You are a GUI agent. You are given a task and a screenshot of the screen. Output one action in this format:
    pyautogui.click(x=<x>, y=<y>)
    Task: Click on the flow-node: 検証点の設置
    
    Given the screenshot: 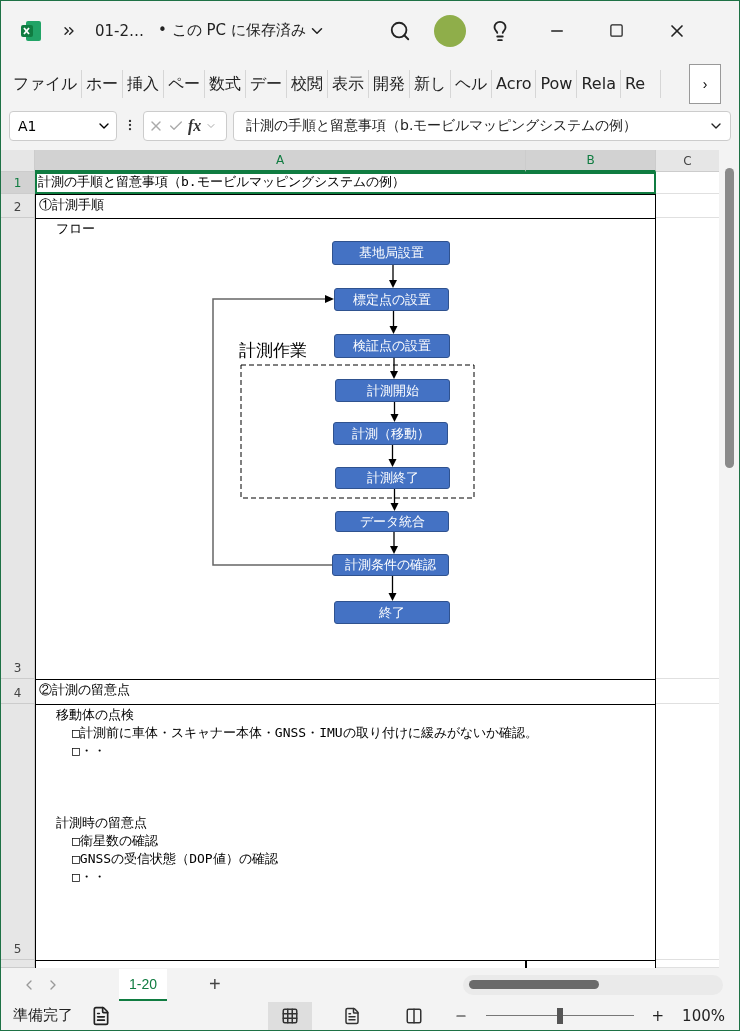 What is the action you would take?
    pyautogui.click(x=392, y=346)
    